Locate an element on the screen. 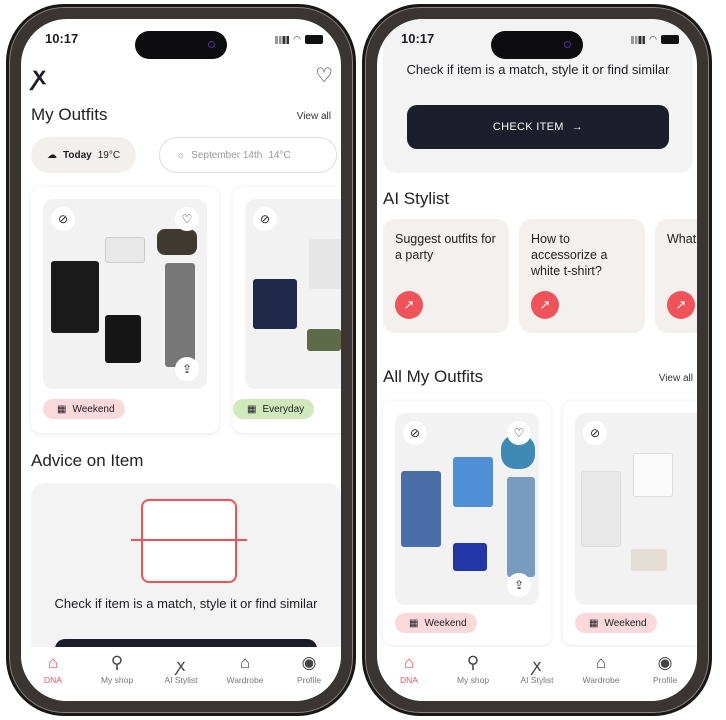 This screenshot has width=726, height=720. weather-chip-forecast: ☼ September 14th 14°C is located at coordinates (248, 155).